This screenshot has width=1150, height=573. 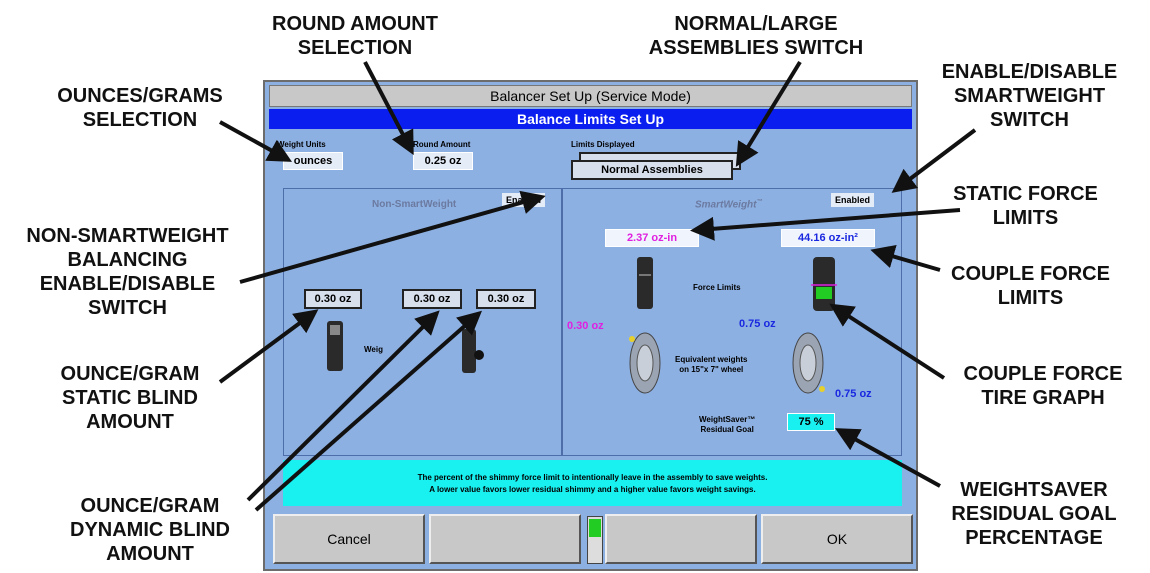 What do you see at coordinates (1043, 386) in the screenshot?
I see `callout-couple-graph: COUPLE FORCE TIRE GRAPH` at bounding box center [1043, 386].